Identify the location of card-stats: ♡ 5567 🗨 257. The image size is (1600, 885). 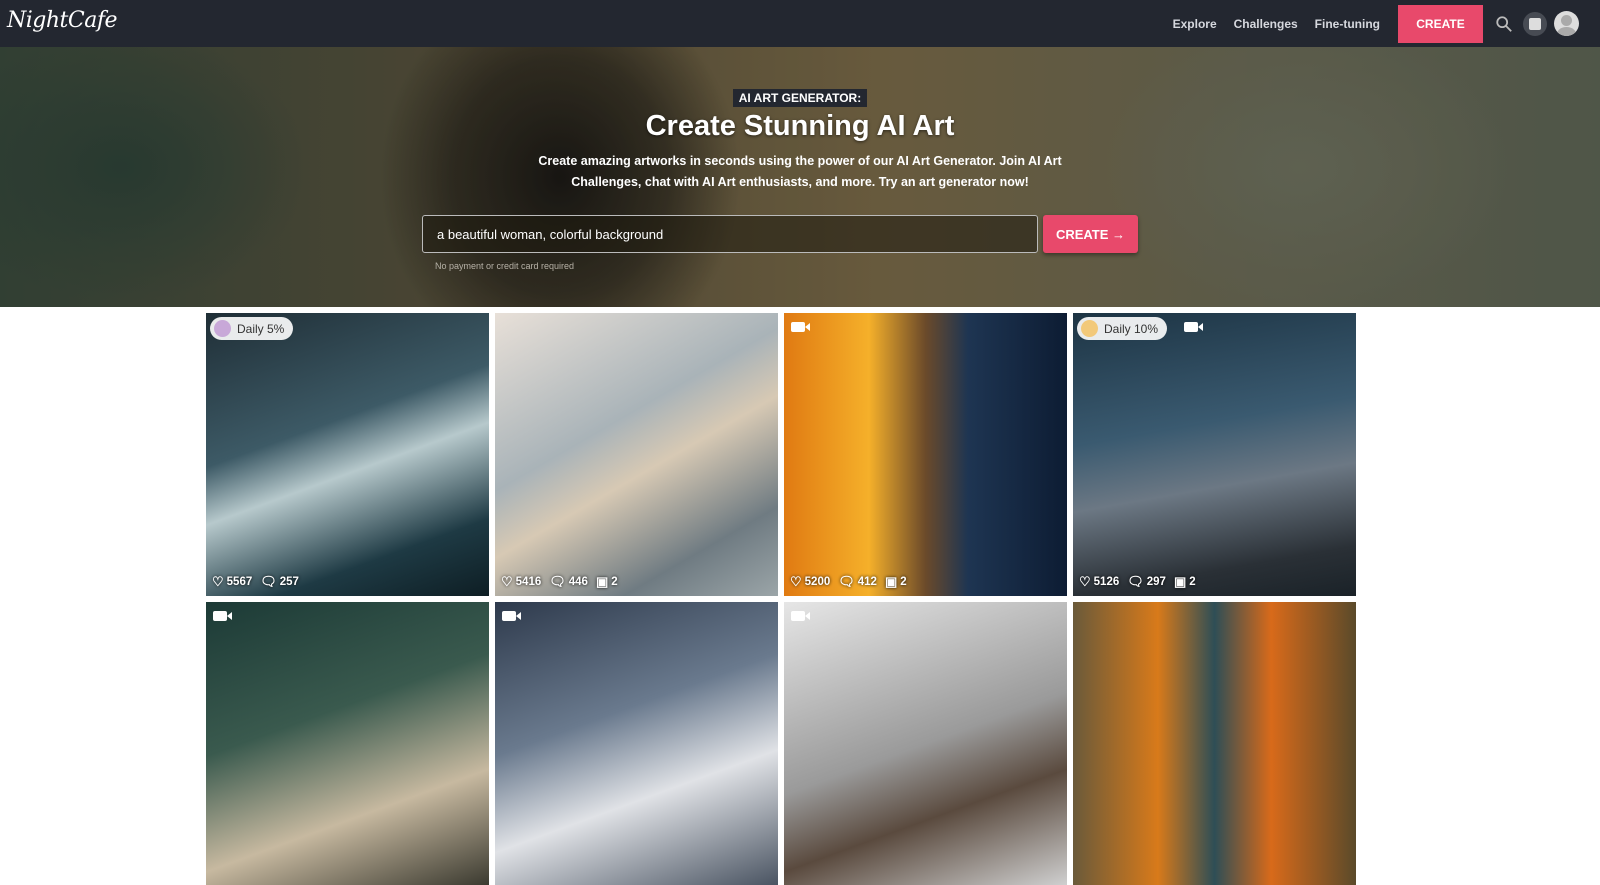
(259, 582).